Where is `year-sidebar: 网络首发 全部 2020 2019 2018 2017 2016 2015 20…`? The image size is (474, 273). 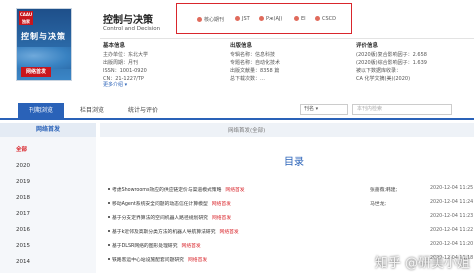
year-sidebar: 网络首发 全部 2020 2019 2018 2017 2016 2015 20… is located at coordinates (48, 198).